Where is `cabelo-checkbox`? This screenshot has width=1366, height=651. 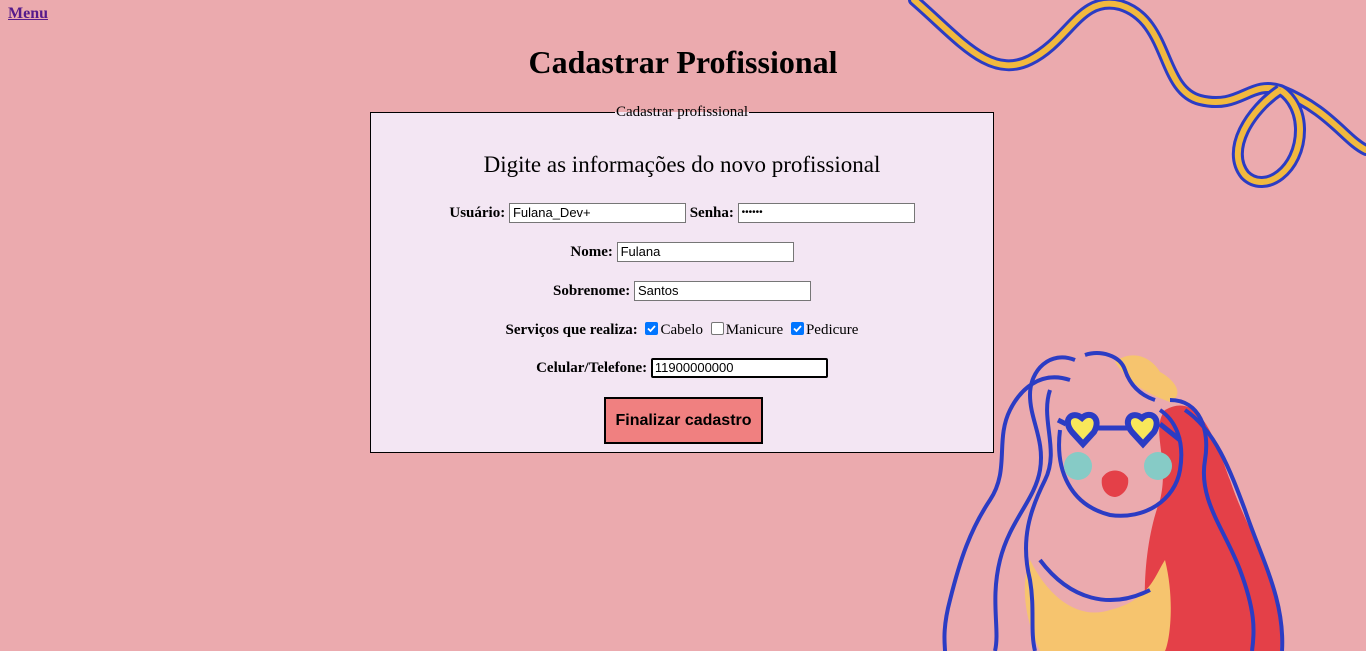 cabelo-checkbox is located at coordinates (652, 329).